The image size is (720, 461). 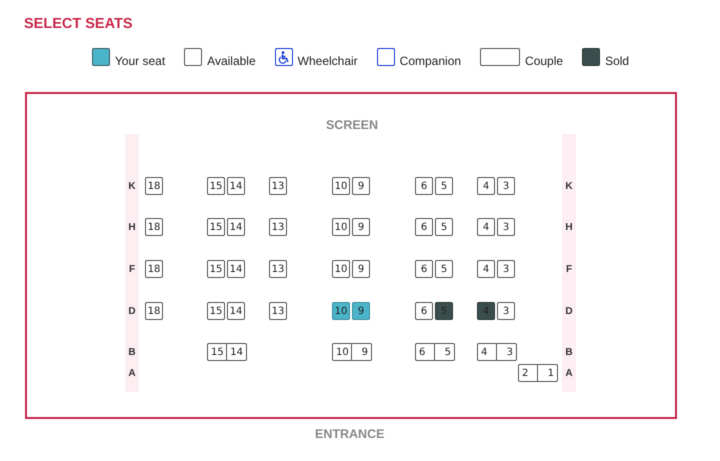 I want to click on couple-seat: 2, so click(x=528, y=373).